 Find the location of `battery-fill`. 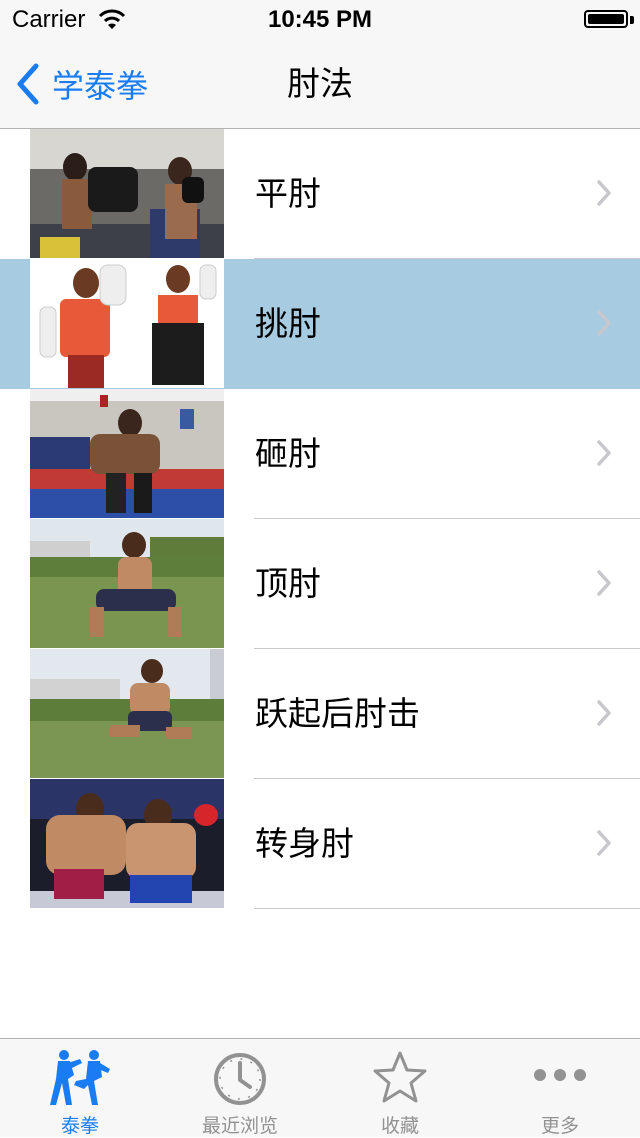

battery-fill is located at coordinates (606, 19).